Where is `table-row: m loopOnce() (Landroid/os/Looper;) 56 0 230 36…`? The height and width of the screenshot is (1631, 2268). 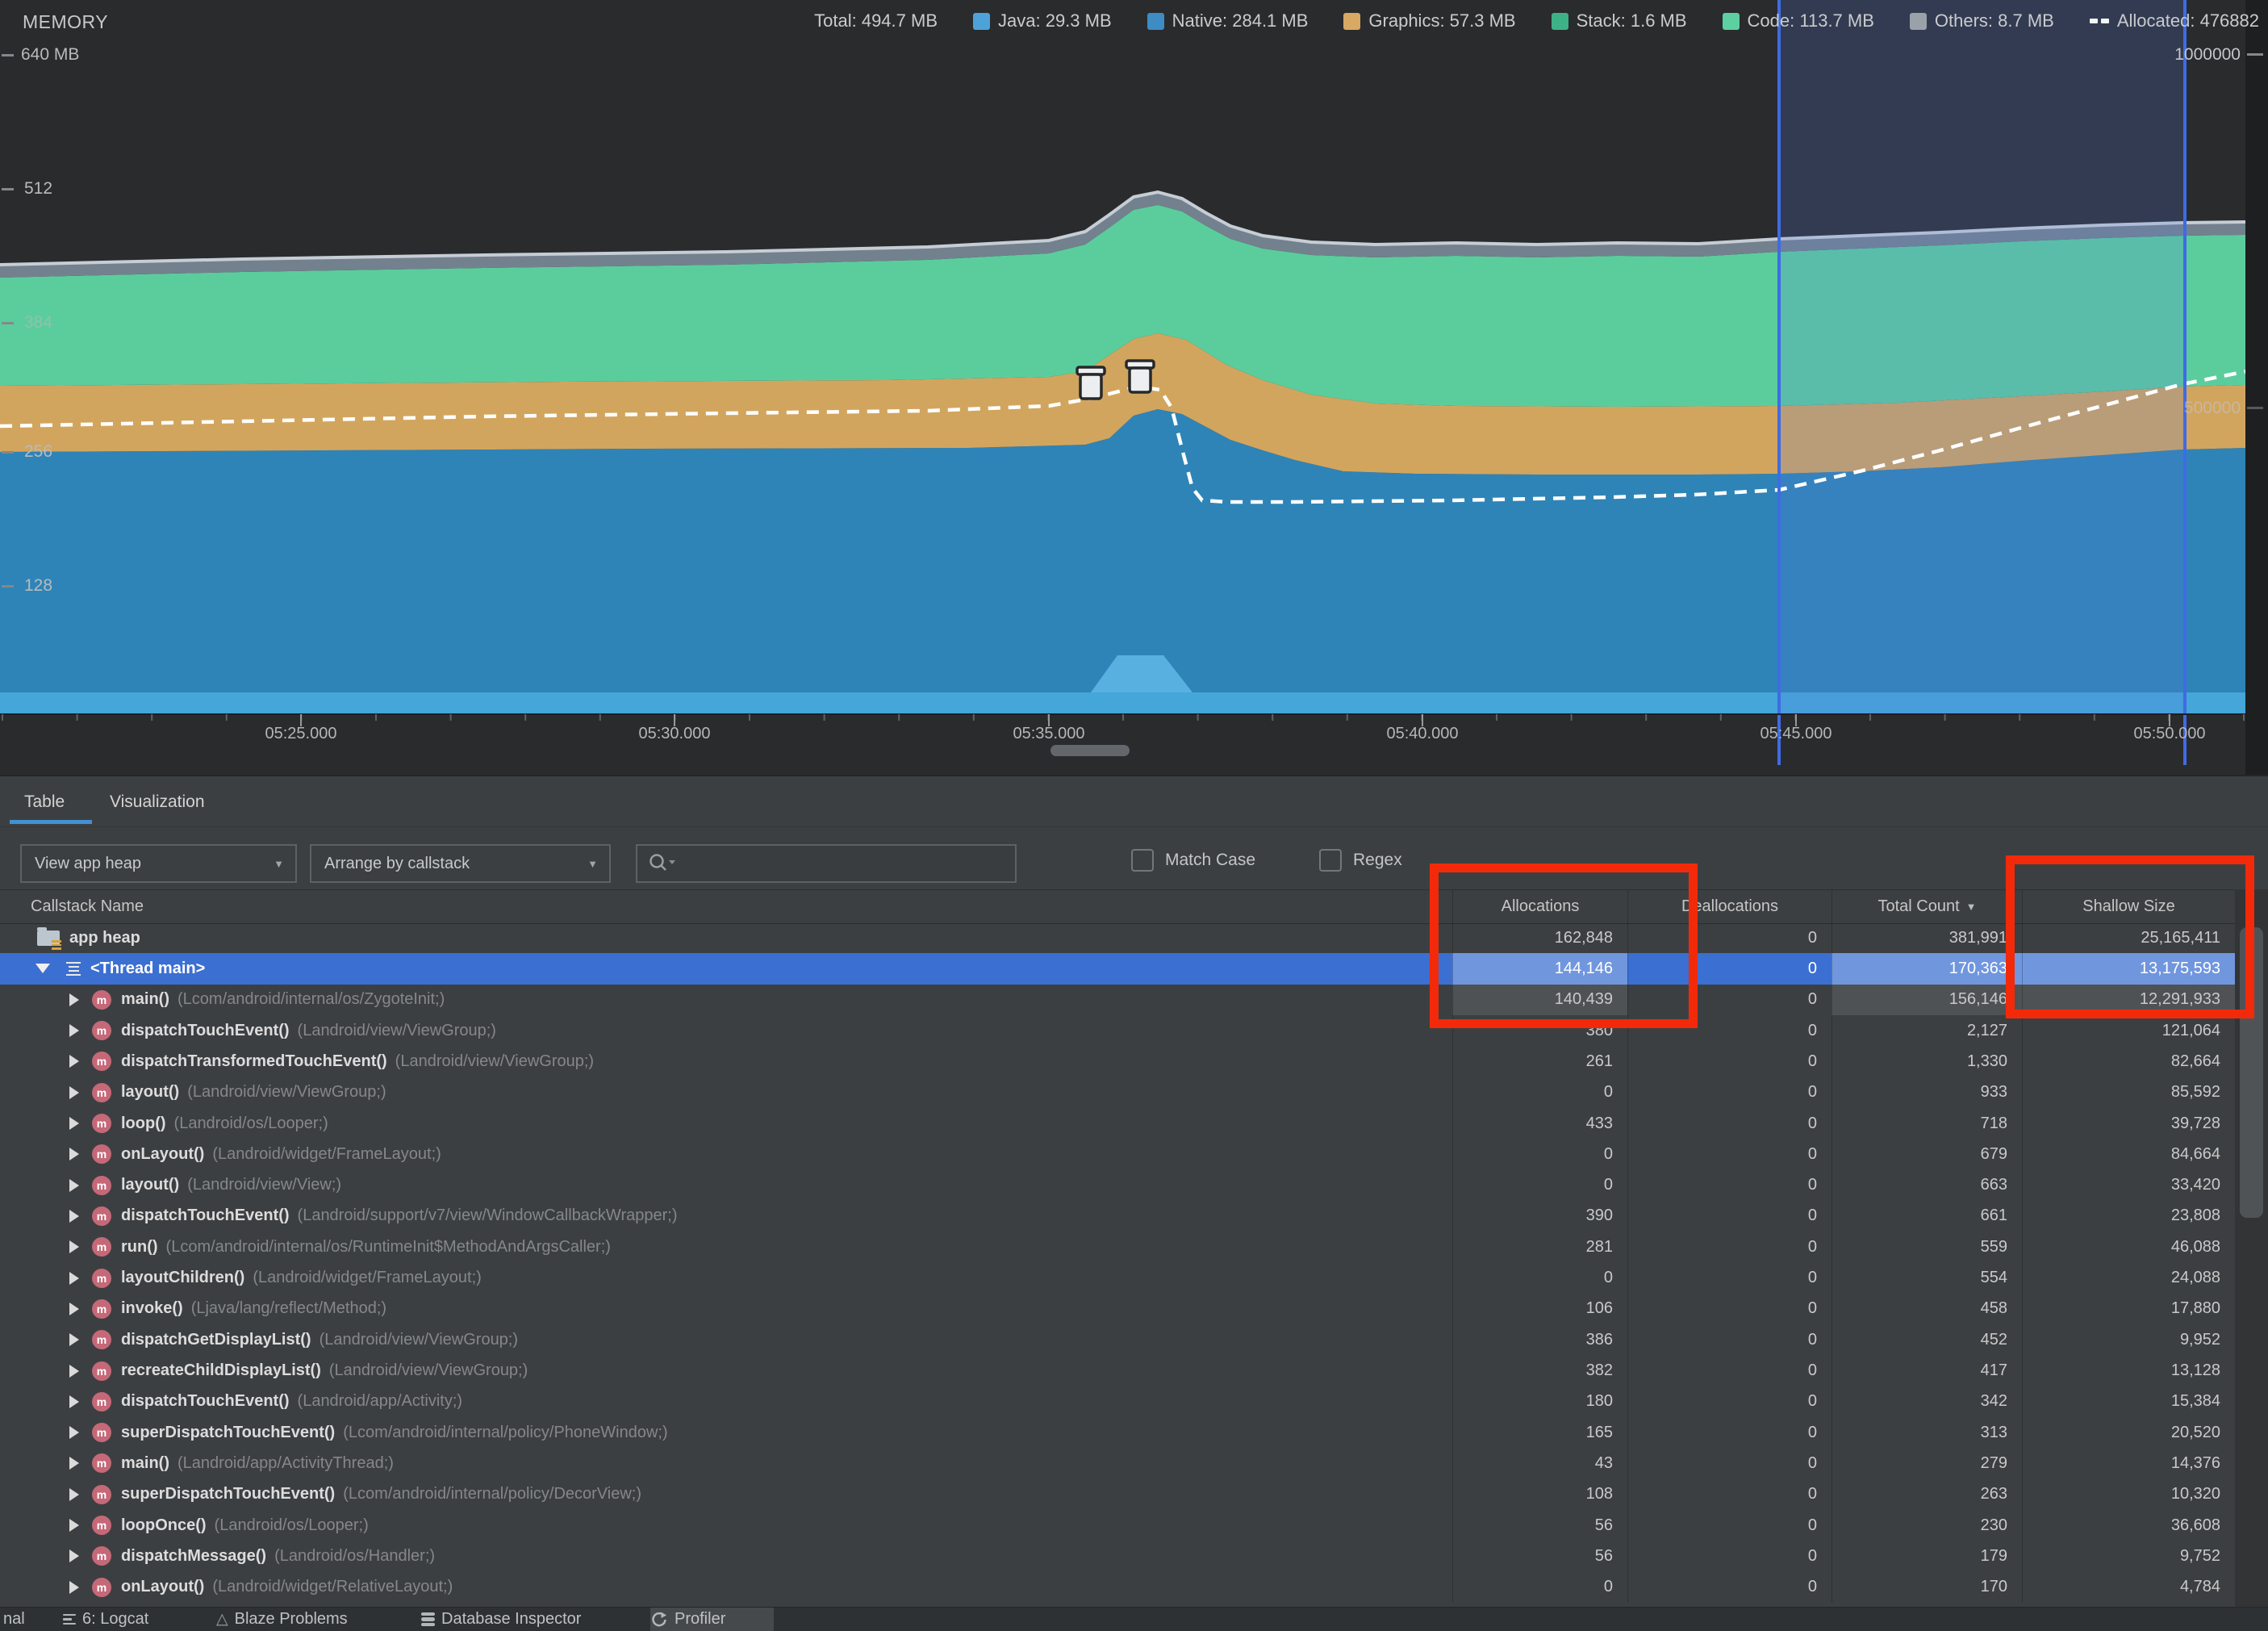
table-row: m loopOnce() (Landroid/os/Looper;) 56 0 230 36… is located at coordinates (1117, 1525).